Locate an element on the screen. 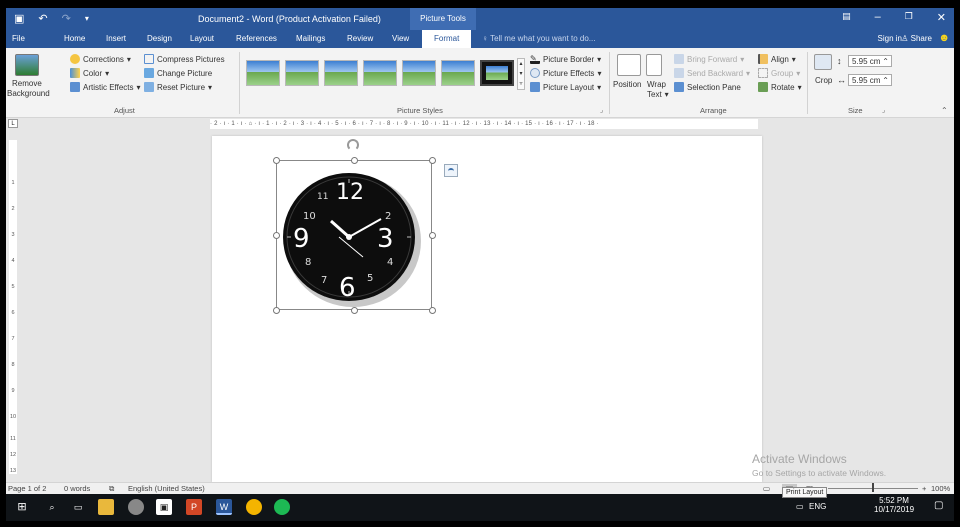  artistic-effects-button: Artistic Effects ▾ is located at coordinates (105, 87).